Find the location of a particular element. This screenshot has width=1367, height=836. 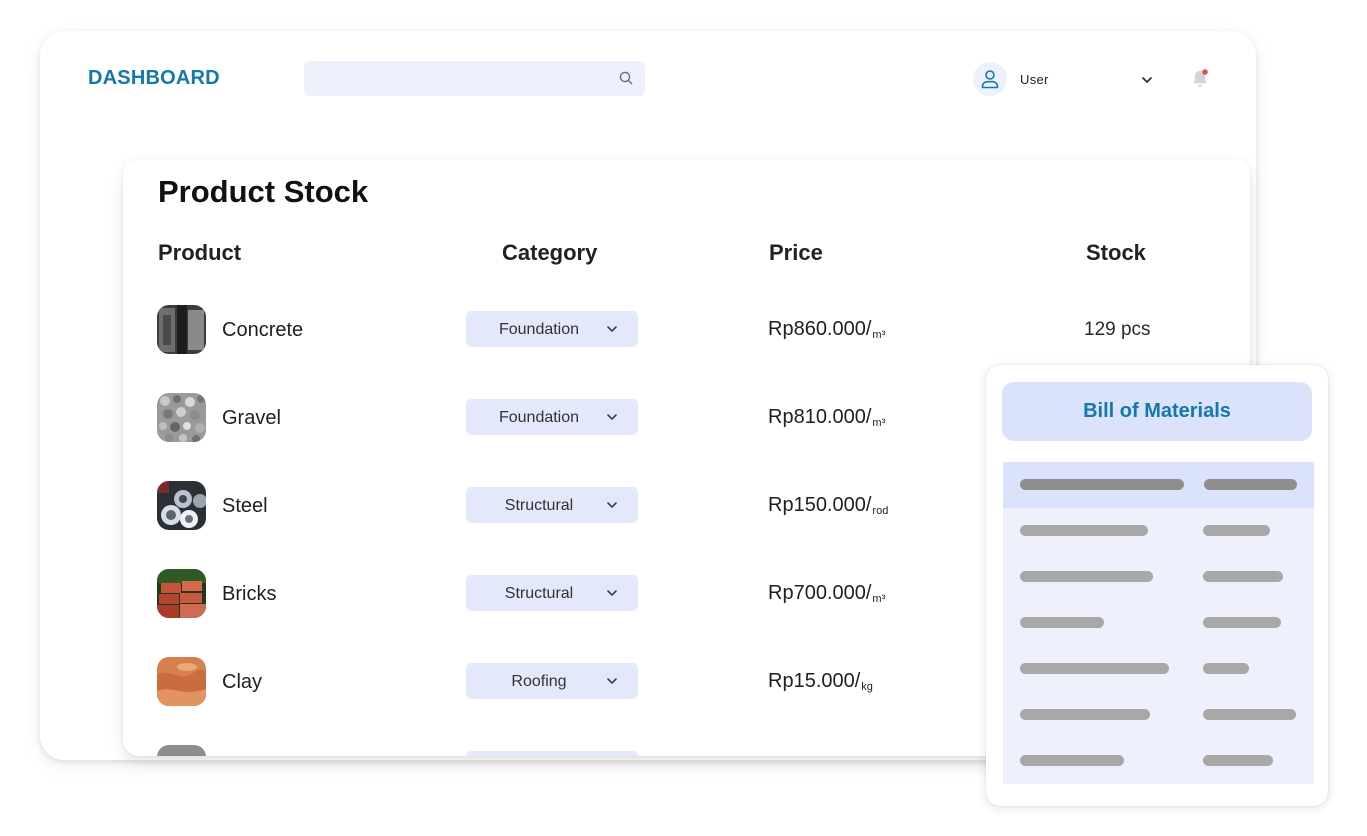

column-header-category: Category is located at coordinates (550, 252).